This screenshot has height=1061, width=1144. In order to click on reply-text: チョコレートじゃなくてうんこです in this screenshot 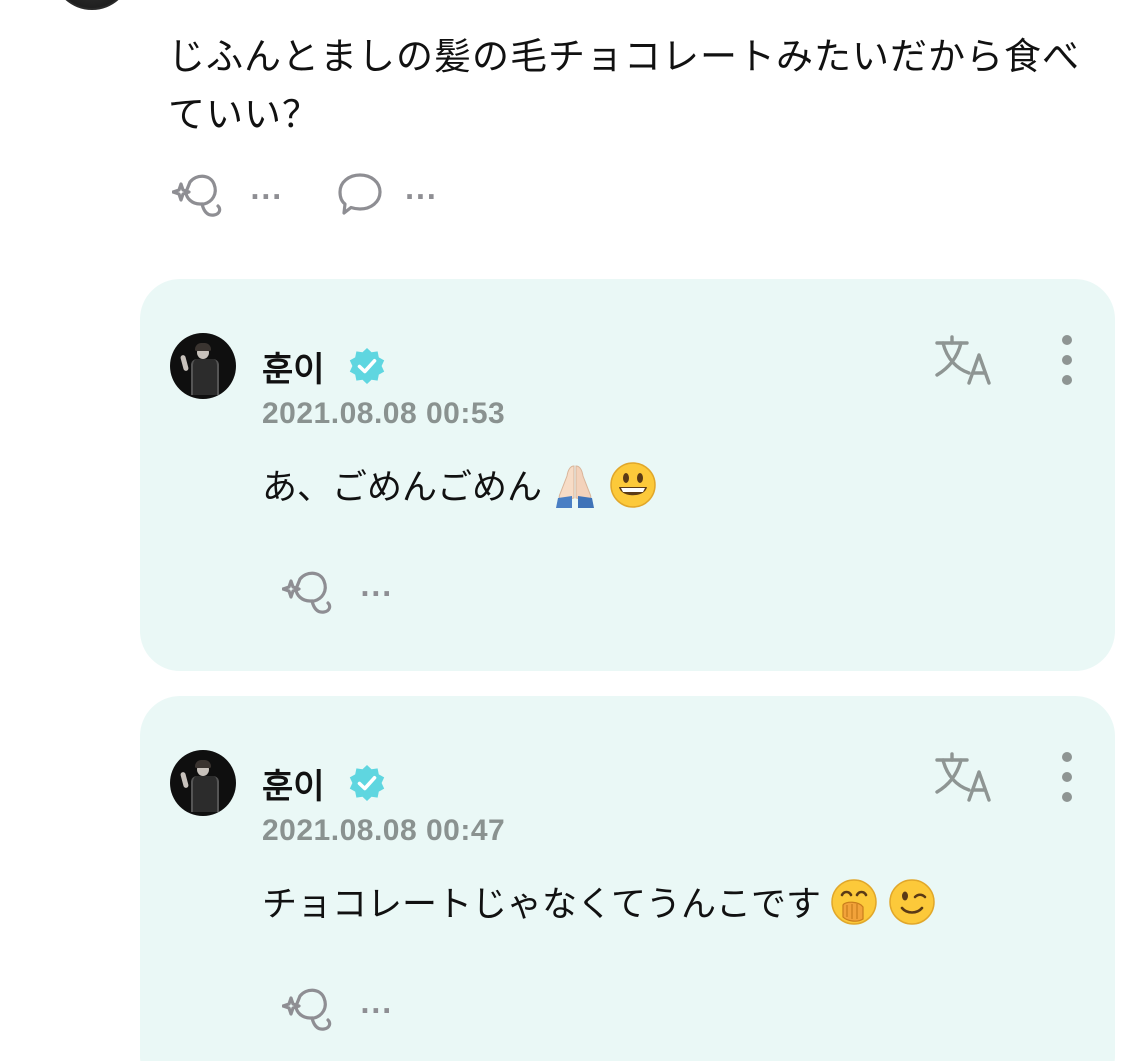, I will do `click(541, 905)`.